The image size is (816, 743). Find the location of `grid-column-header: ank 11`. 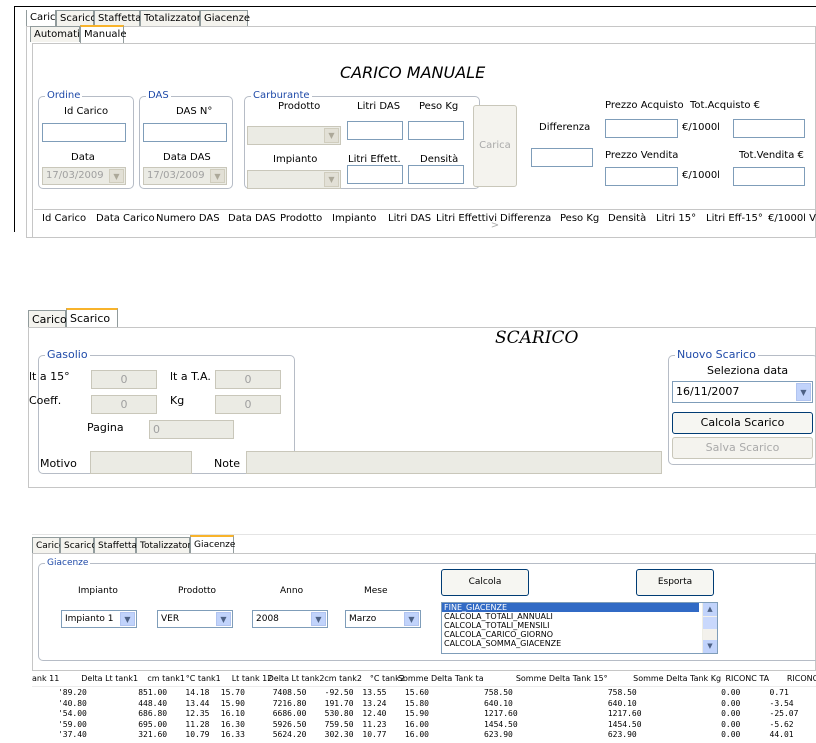

grid-column-header: ank 11 is located at coordinates (45, 678).